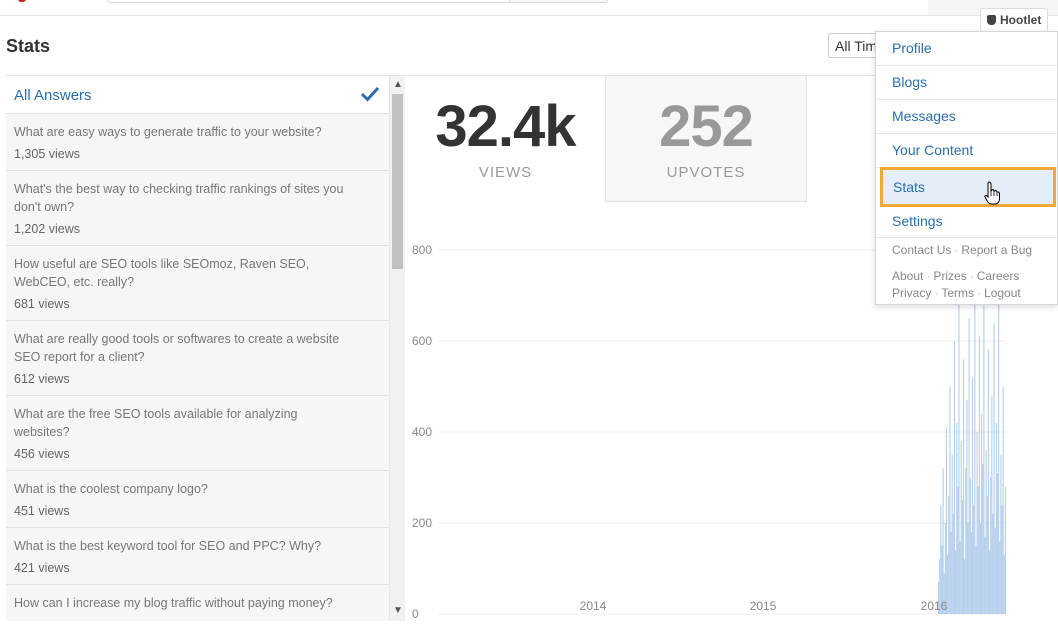  Describe the element at coordinates (933, 150) in the screenshot. I see `menu-item-label: Your Content` at that location.